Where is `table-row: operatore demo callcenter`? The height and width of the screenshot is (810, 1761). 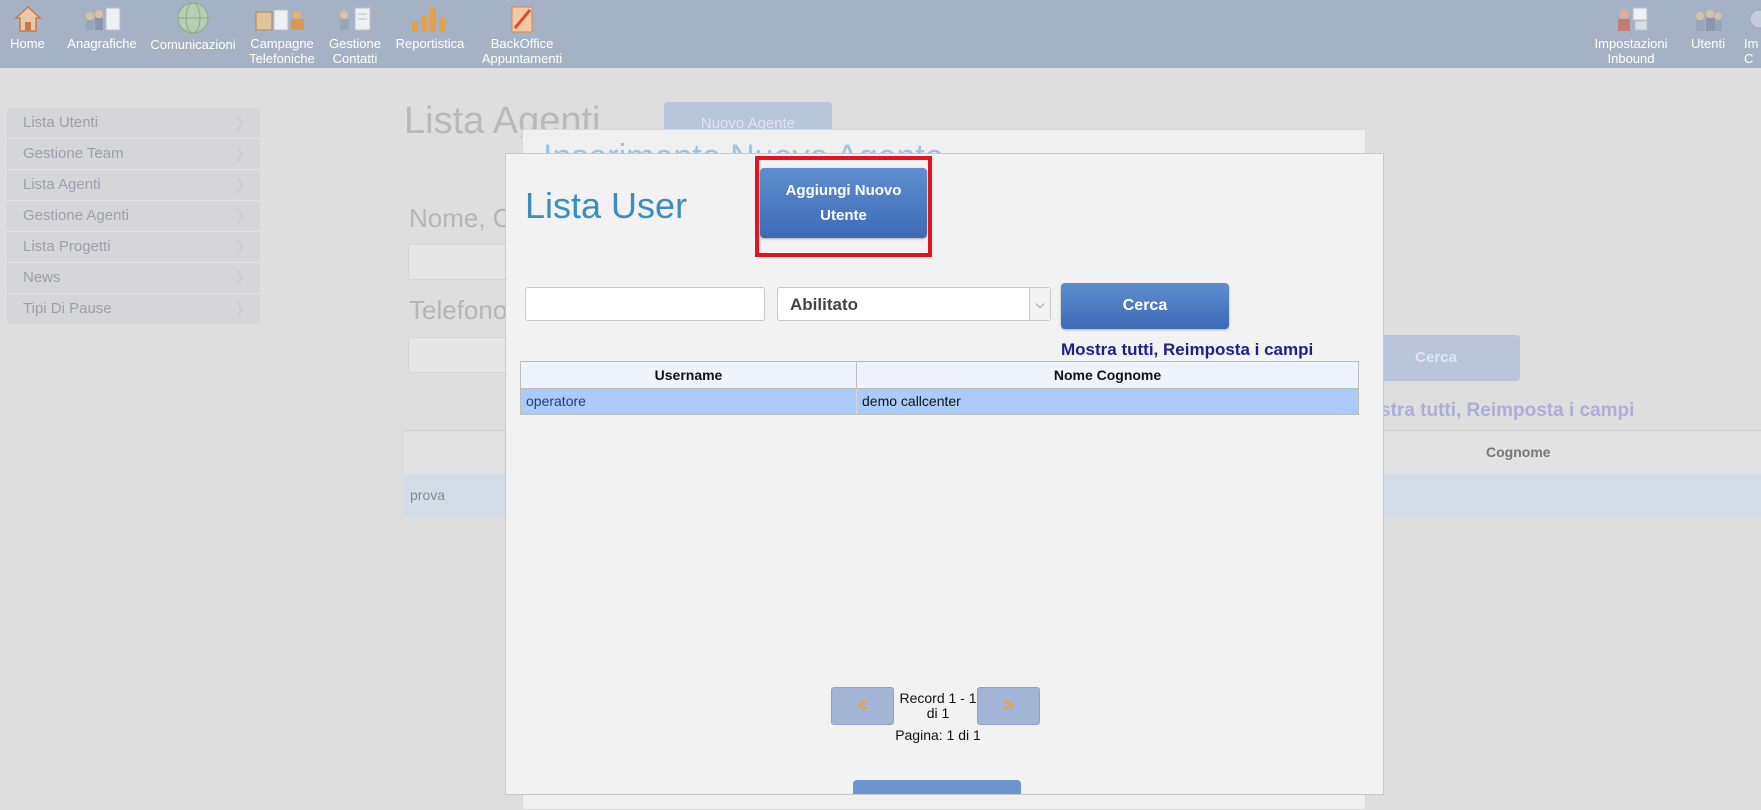 table-row: operatore demo callcenter is located at coordinates (939, 401).